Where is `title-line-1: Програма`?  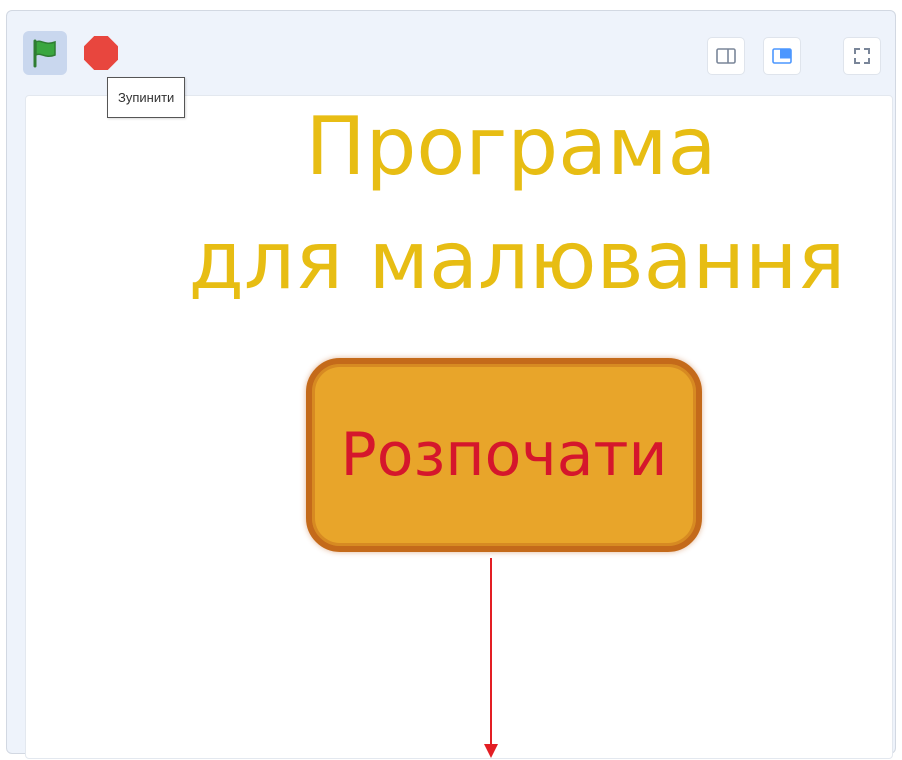
title-line-1: Програма is located at coordinates (511, 146).